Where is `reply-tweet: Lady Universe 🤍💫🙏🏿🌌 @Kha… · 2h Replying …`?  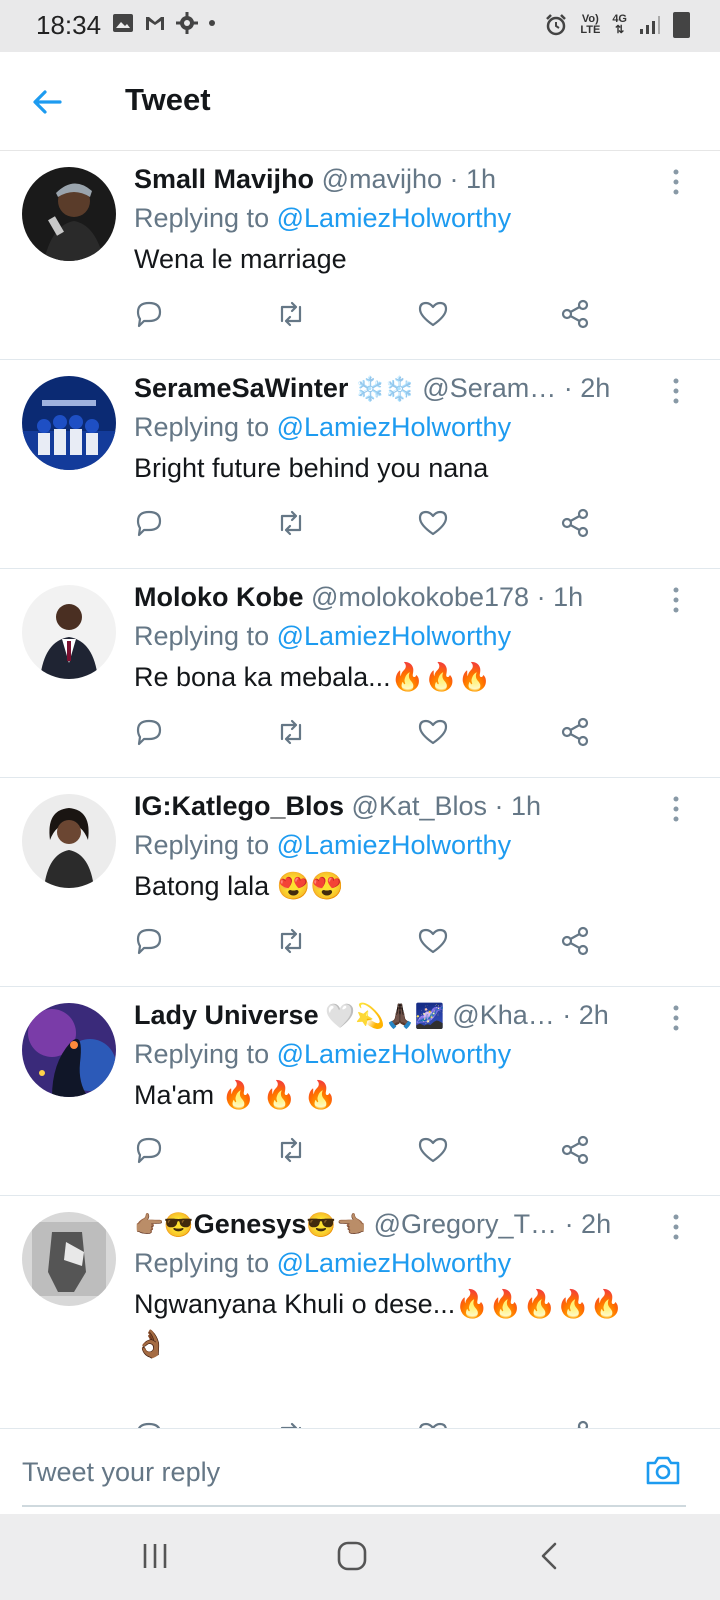
reply-tweet: Lady Universe 🤍💫🙏🏿🌌 @Kha… · 2h Replying … is located at coordinates (360, 1091).